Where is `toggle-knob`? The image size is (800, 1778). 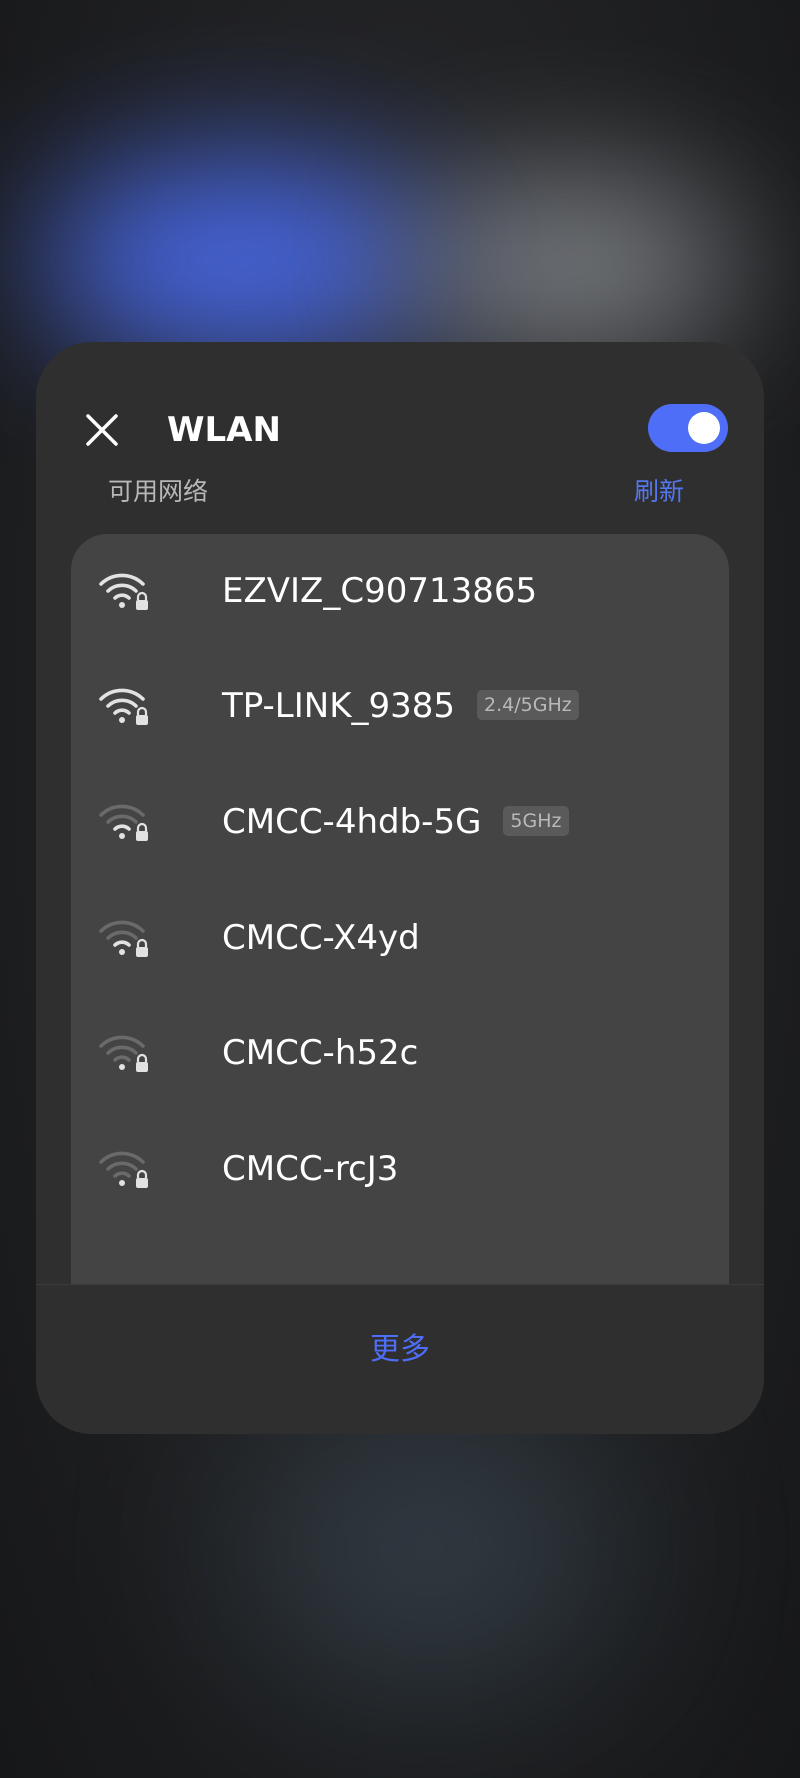
toggle-knob is located at coordinates (704, 428).